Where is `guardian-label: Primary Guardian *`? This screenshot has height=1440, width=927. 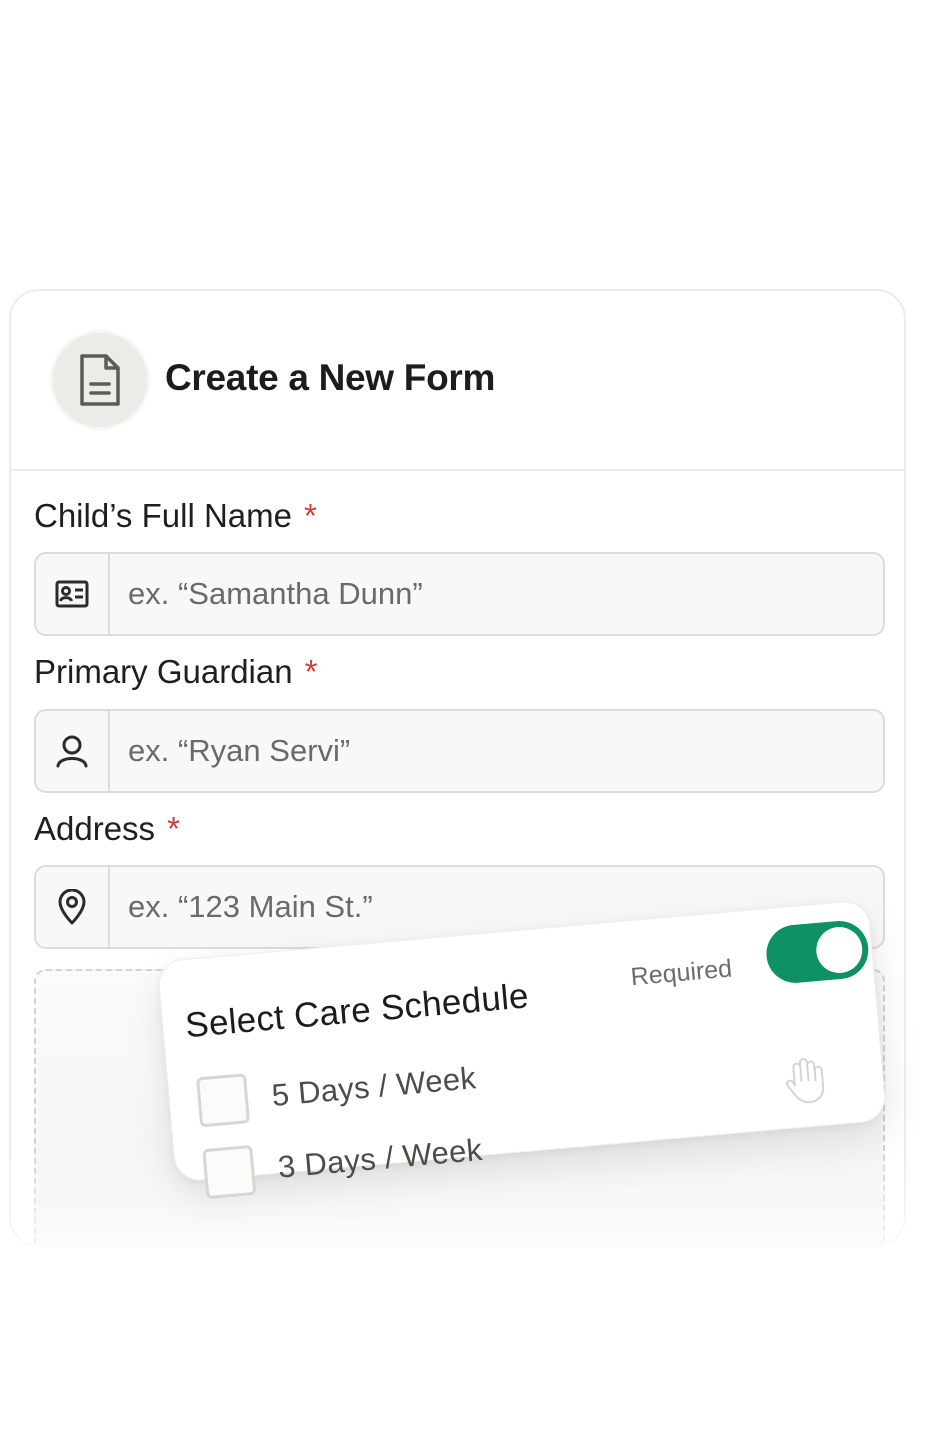
guardian-label: Primary Guardian * is located at coordinates (175, 672).